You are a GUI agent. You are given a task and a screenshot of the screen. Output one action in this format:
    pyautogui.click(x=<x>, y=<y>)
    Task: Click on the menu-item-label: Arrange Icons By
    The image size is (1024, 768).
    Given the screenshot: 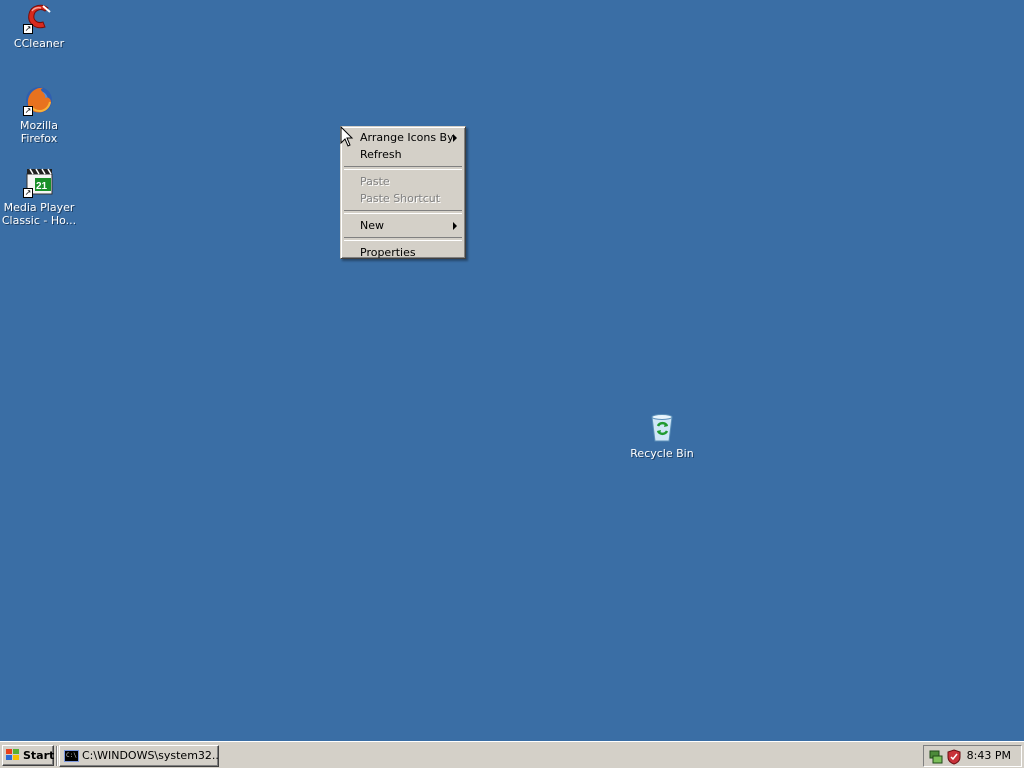 What is the action you would take?
    pyautogui.click(x=407, y=137)
    